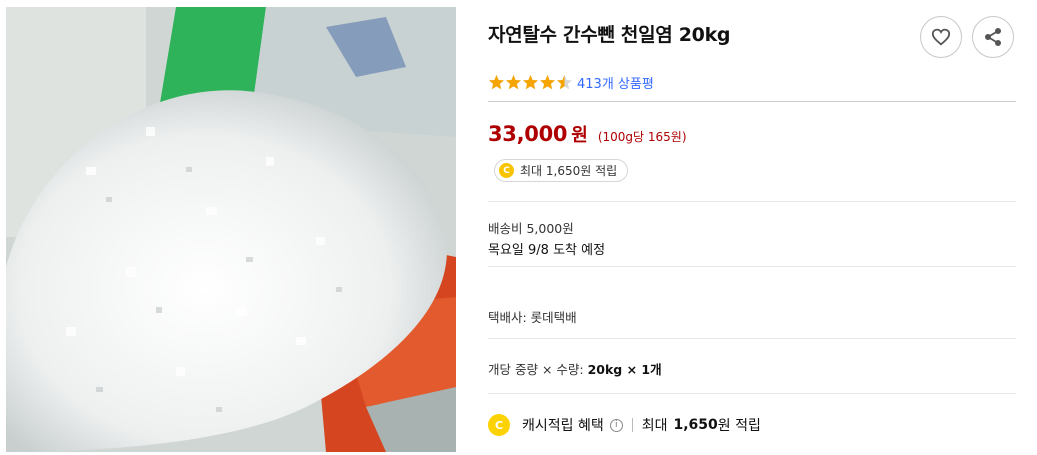 The height and width of the screenshot is (455, 1037). What do you see at coordinates (528, 134) in the screenshot?
I see `sale-price: 33,000` at bounding box center [528, 134].